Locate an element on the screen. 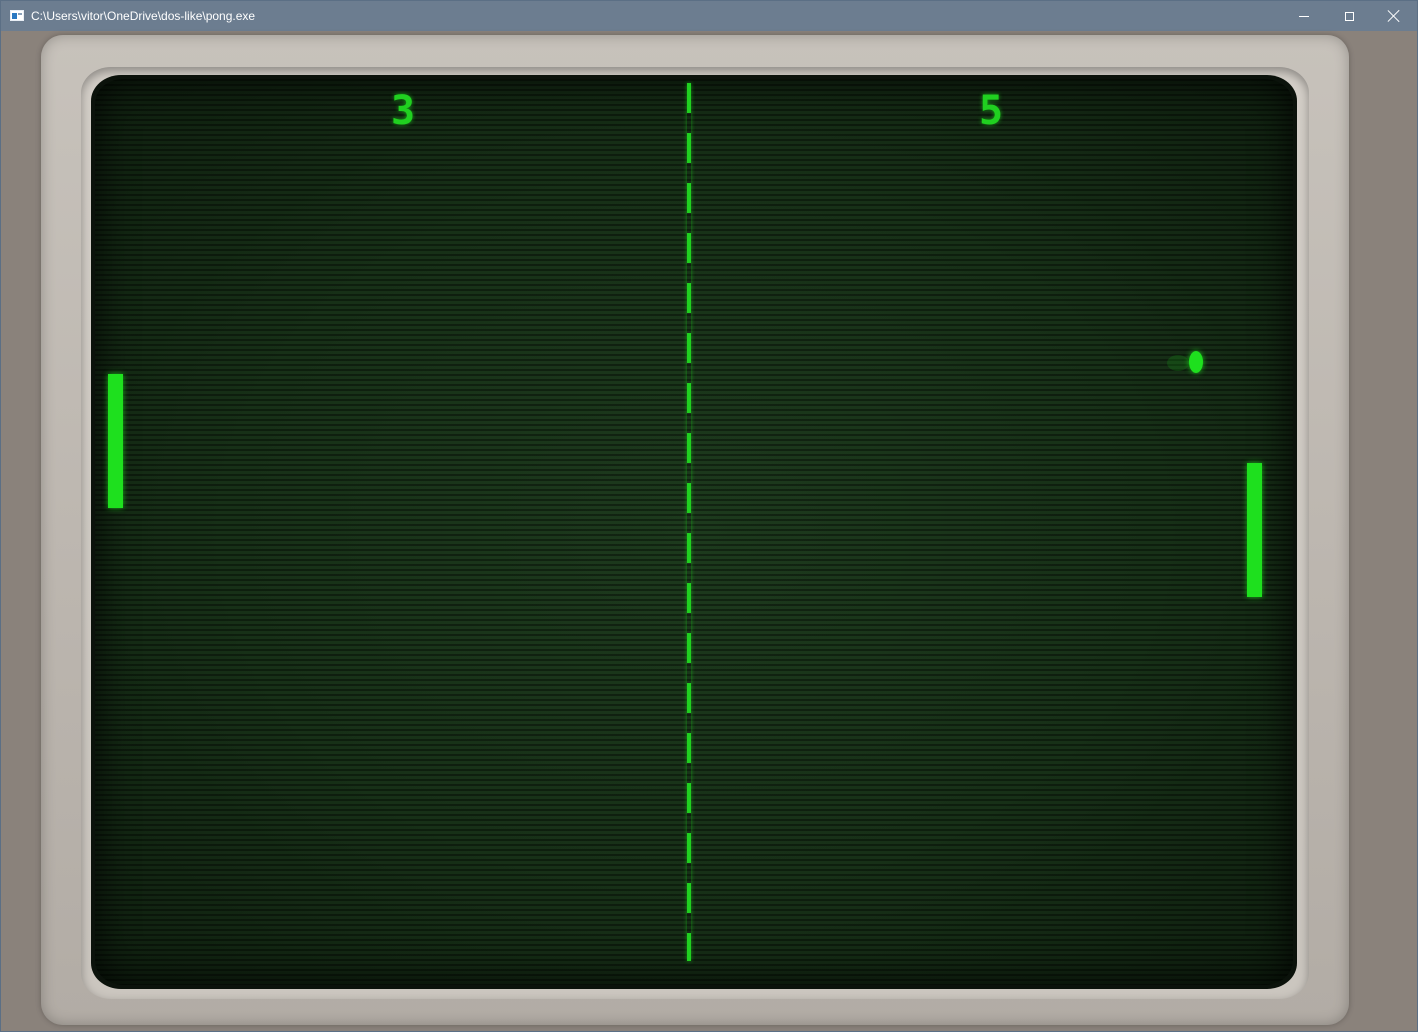  close-icon is located at coordinates (1394, 16).